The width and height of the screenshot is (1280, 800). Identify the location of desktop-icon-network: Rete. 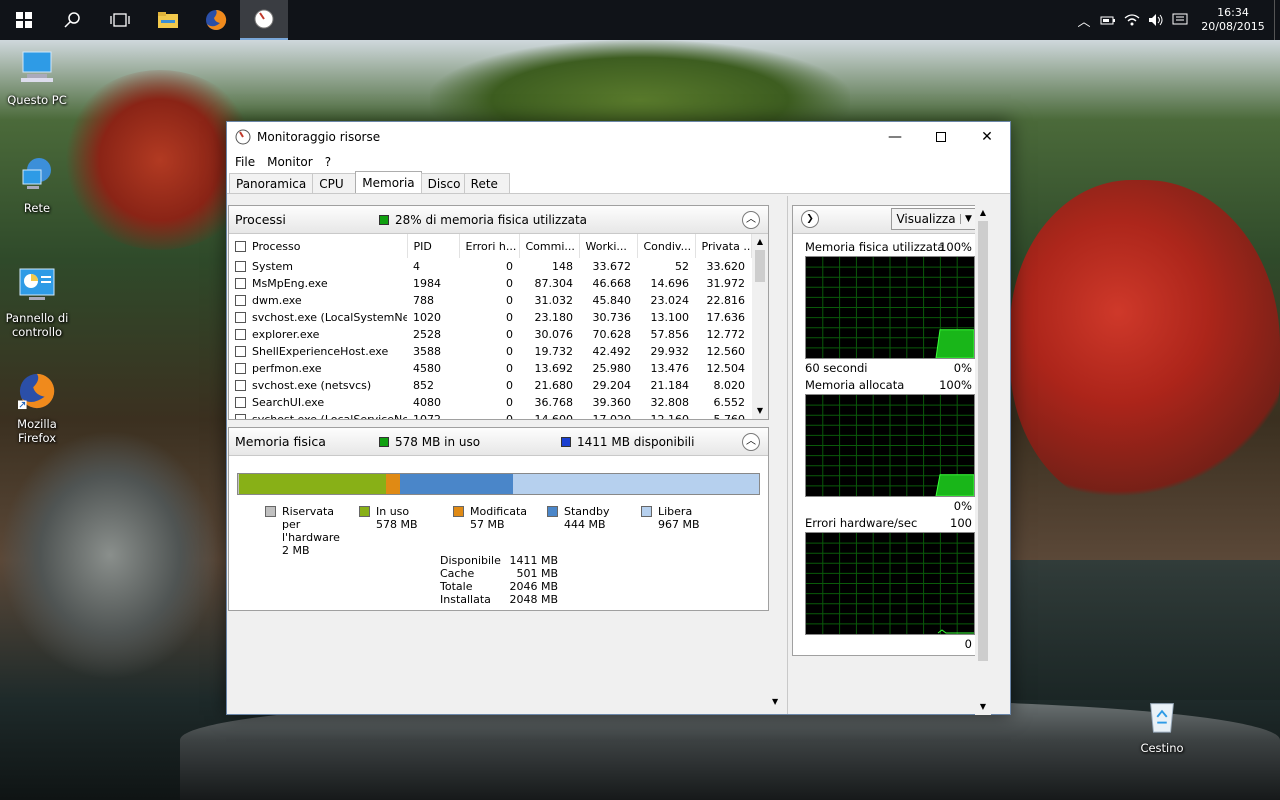
(37, 185).